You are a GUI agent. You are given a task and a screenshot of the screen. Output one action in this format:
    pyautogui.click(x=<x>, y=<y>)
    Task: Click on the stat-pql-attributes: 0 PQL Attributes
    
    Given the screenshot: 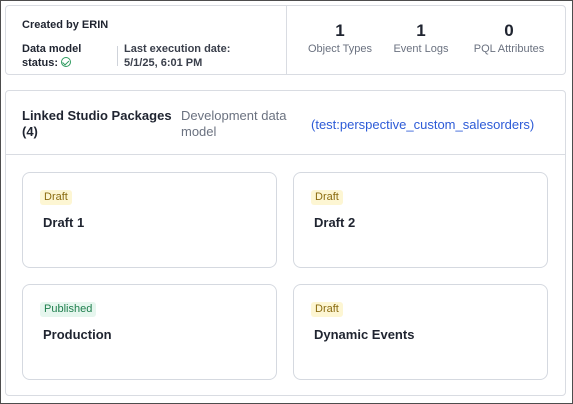 What is the action you would take?
    pyautogui.click(x=509, y=38)
    